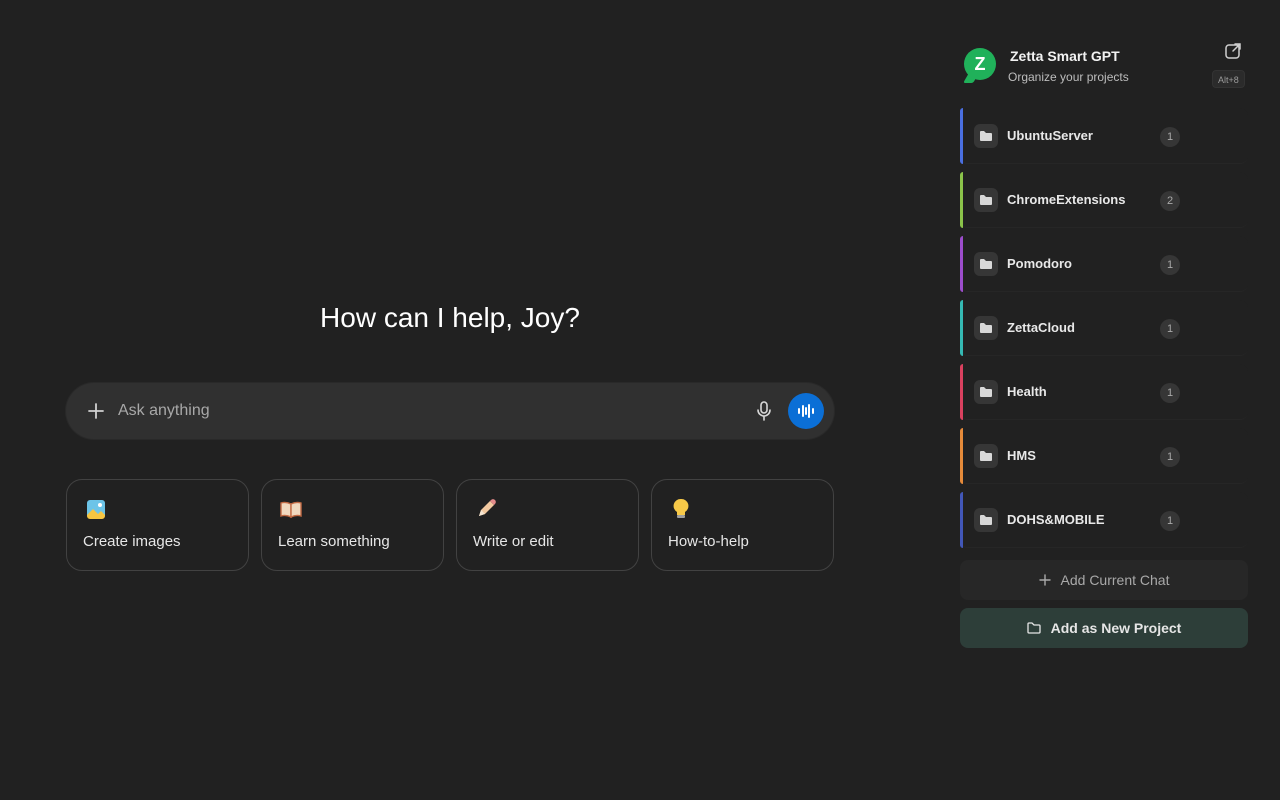 This screenshot has width=1280, height=800. Describe the element at coordinates (1104, 264) in the screenshot. I see `project-item: Pomodoro 1` at that location.